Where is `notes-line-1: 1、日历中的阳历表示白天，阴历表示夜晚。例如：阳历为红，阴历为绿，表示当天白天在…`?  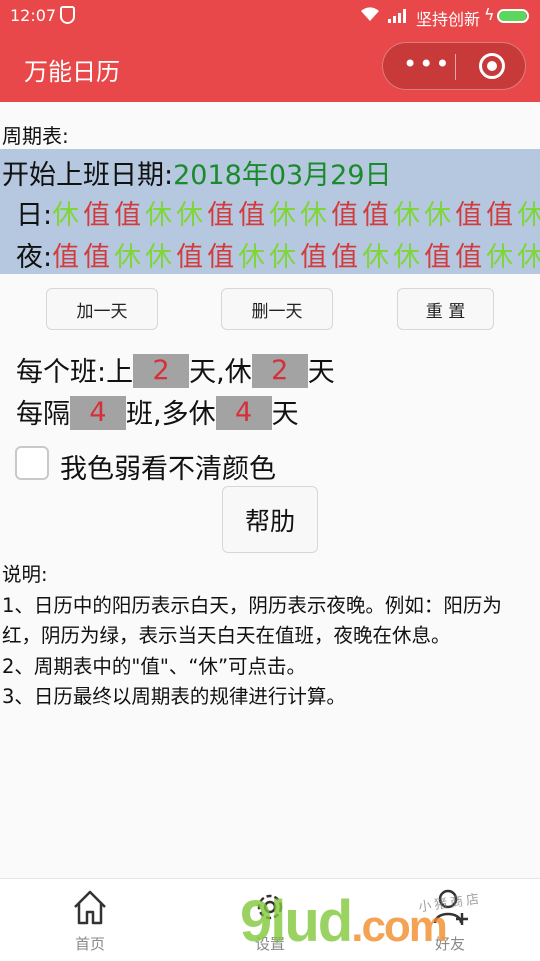 notes-line-1: 1、日历中的阳历表示白天，阴历表示夜晚。例如：阳历为红，阴历为绿，表示当天白天在… is located at coordinates (252, 620).